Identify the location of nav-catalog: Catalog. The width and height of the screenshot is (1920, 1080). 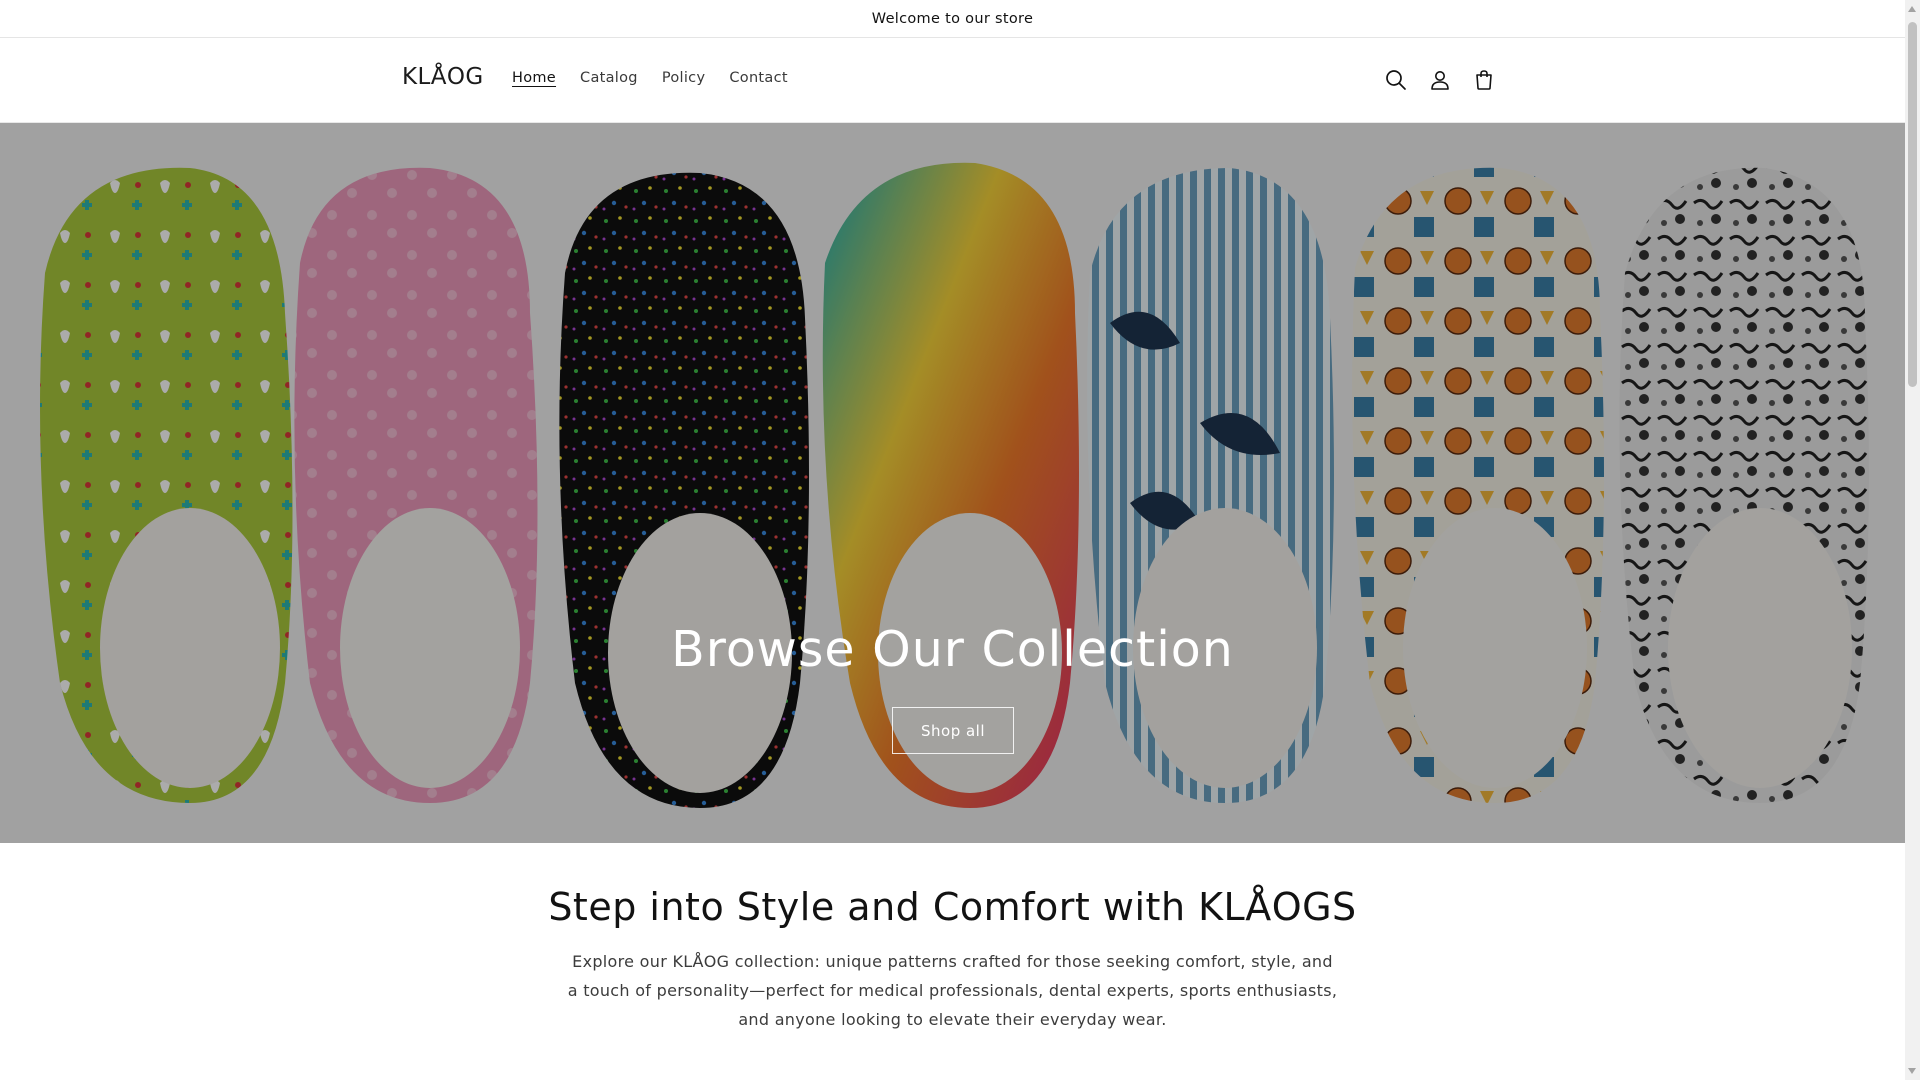
(609, 78).